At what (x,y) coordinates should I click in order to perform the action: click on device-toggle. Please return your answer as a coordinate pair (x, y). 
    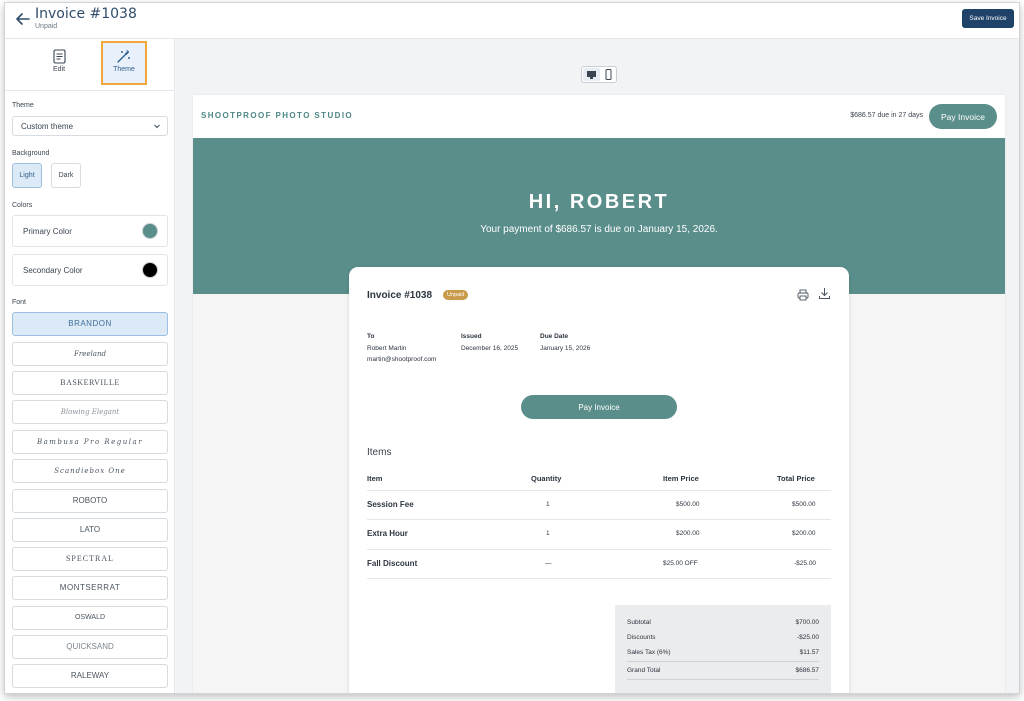
    Looking at the image, I should click on (599, 74).